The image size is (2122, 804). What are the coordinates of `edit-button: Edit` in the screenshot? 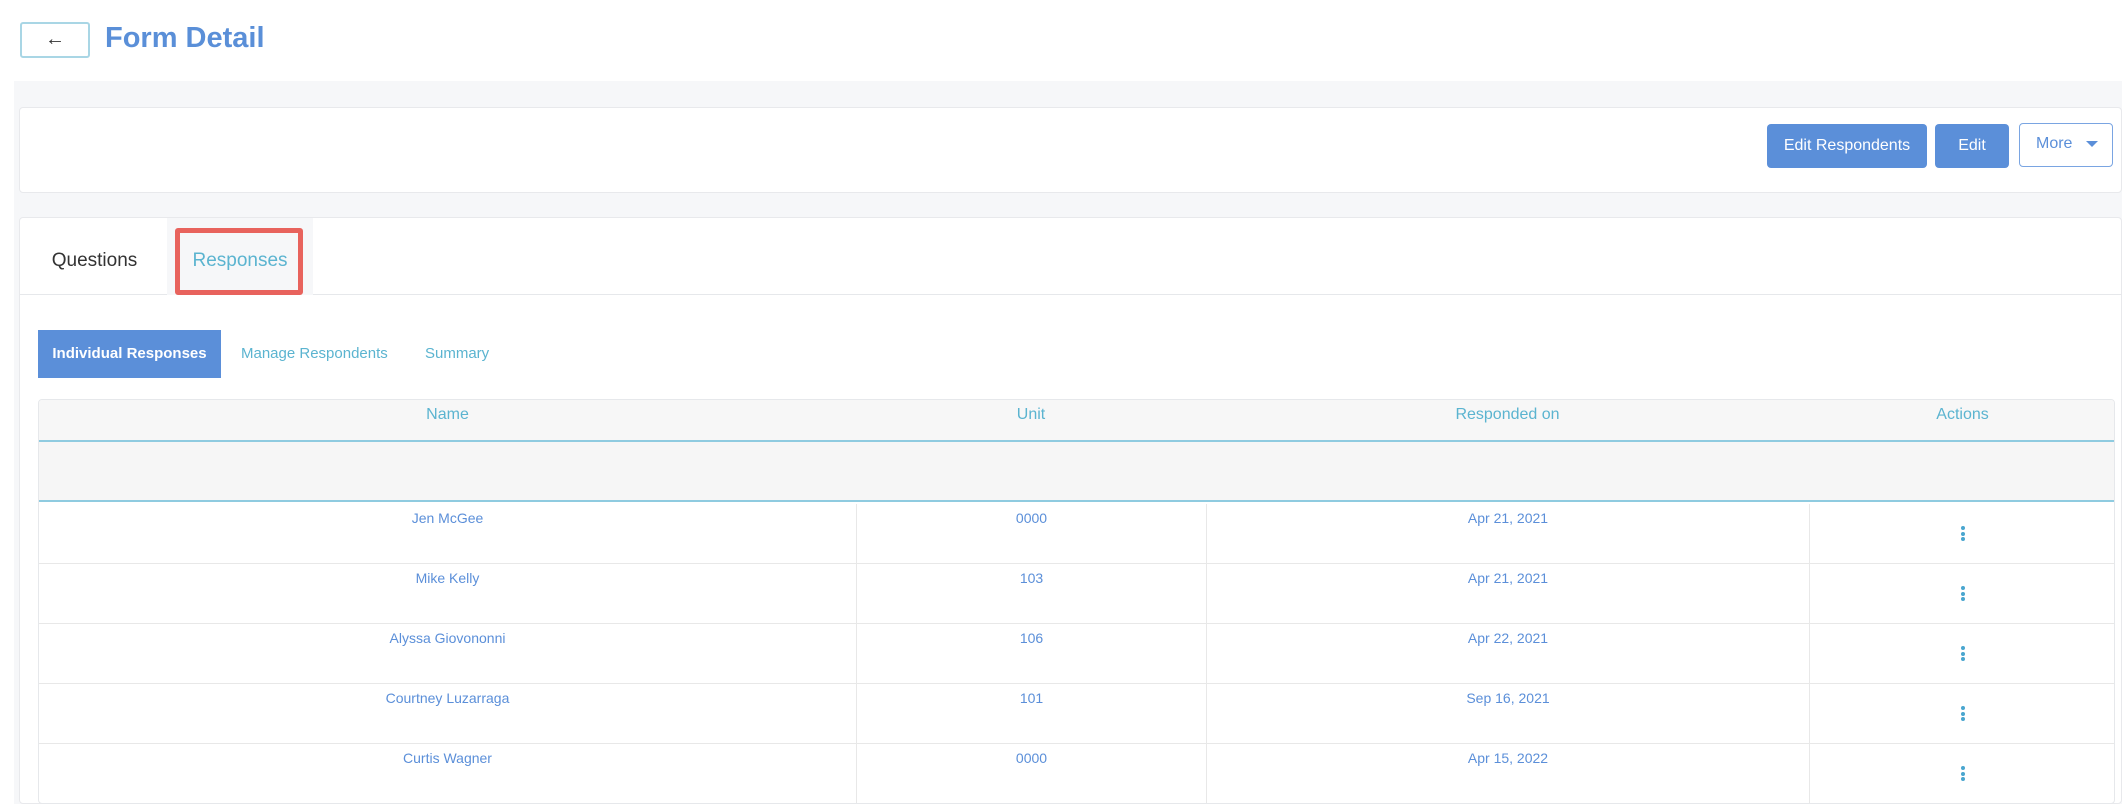 It's located at (1972, 146).